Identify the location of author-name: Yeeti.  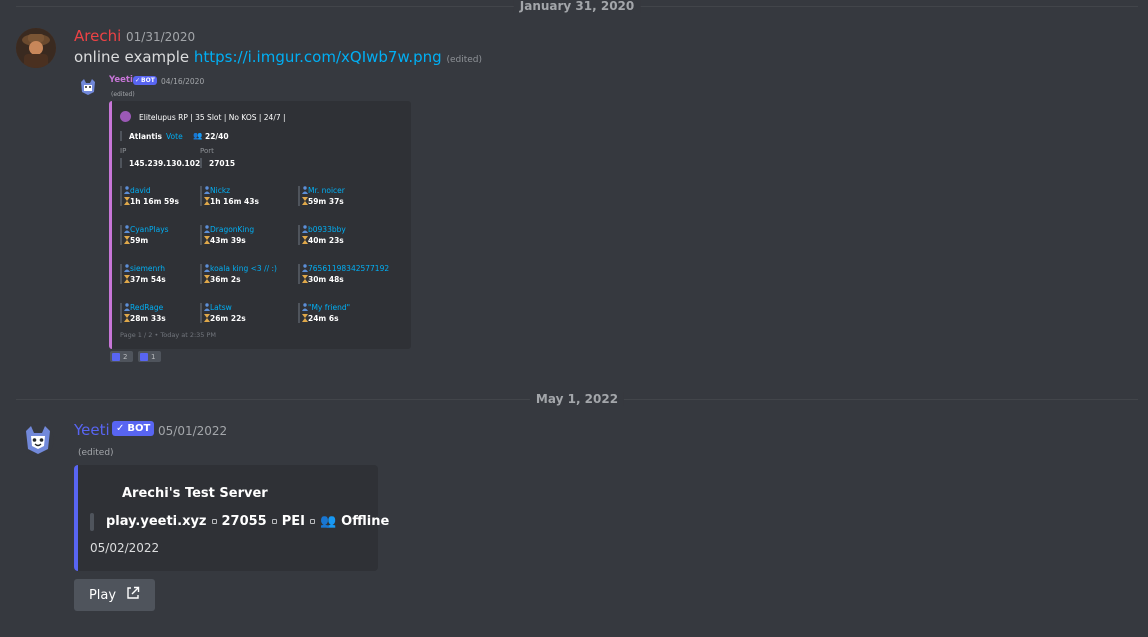
(92, 430).